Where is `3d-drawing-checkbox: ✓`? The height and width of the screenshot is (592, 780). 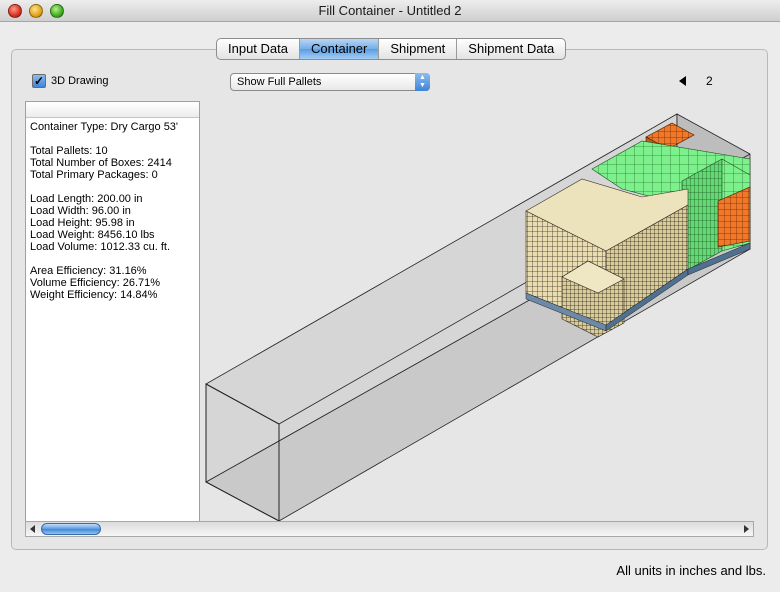 3d-drawing-checkbox: ✓ is located at coordinates (39, 81).